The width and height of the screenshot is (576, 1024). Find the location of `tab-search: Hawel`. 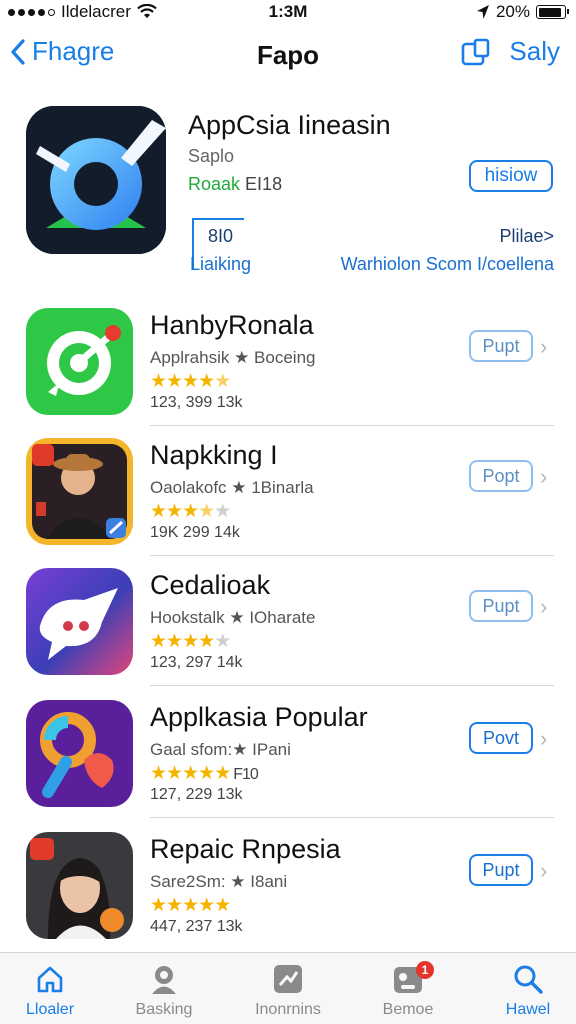

tab-search: Hawel is located at coordinates (527, 990).